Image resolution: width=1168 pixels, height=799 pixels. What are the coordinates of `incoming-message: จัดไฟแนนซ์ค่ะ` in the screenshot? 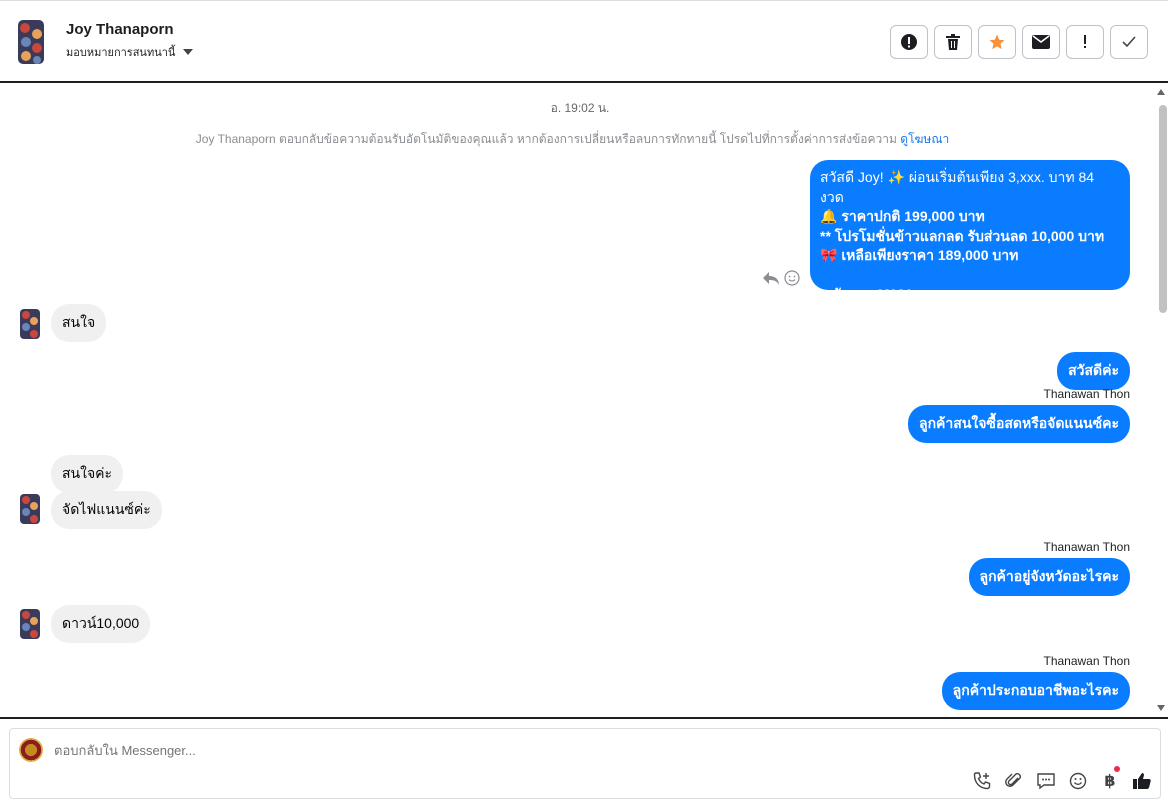 It's located at (106, 510).